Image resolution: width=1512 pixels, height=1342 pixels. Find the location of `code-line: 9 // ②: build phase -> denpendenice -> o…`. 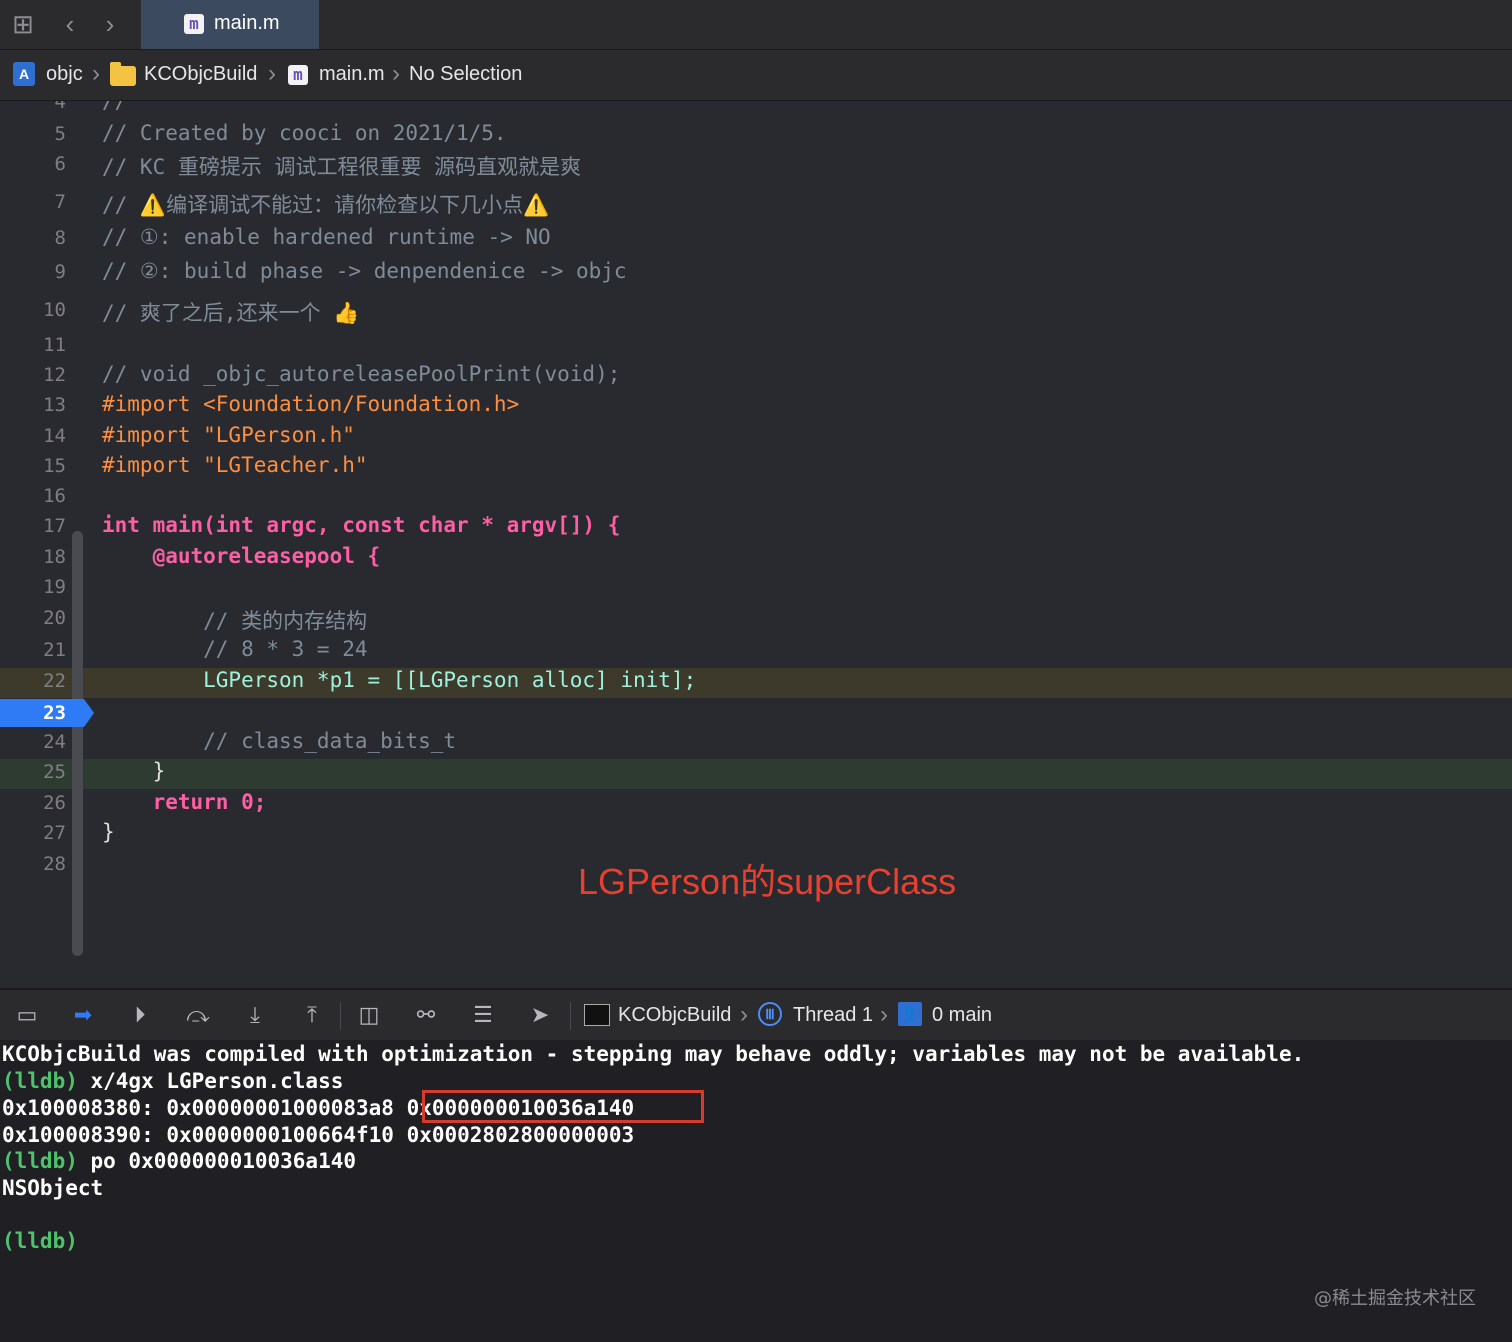

code-line: 9 // ②: build phase -> denpendenice -> o… is located at coordinates (756, 274).